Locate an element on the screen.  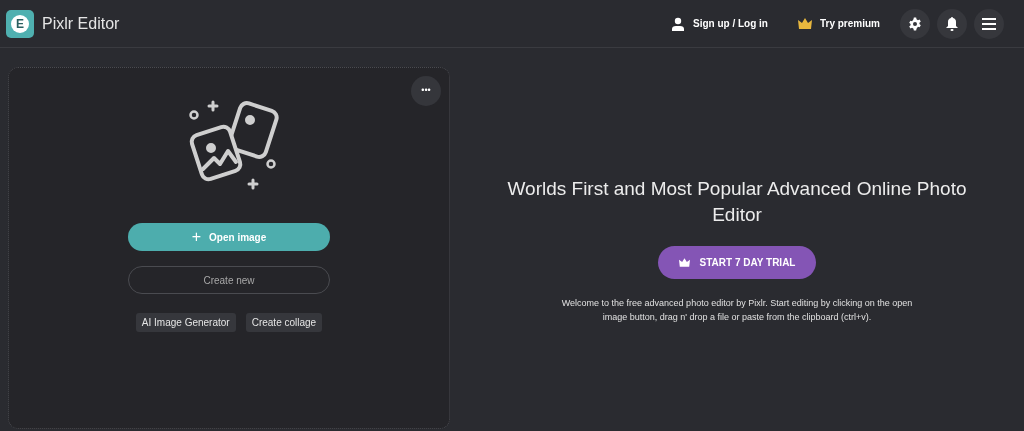
start-trial-button: START 7 DAY TRIAL is located at coordinates (737, 262).